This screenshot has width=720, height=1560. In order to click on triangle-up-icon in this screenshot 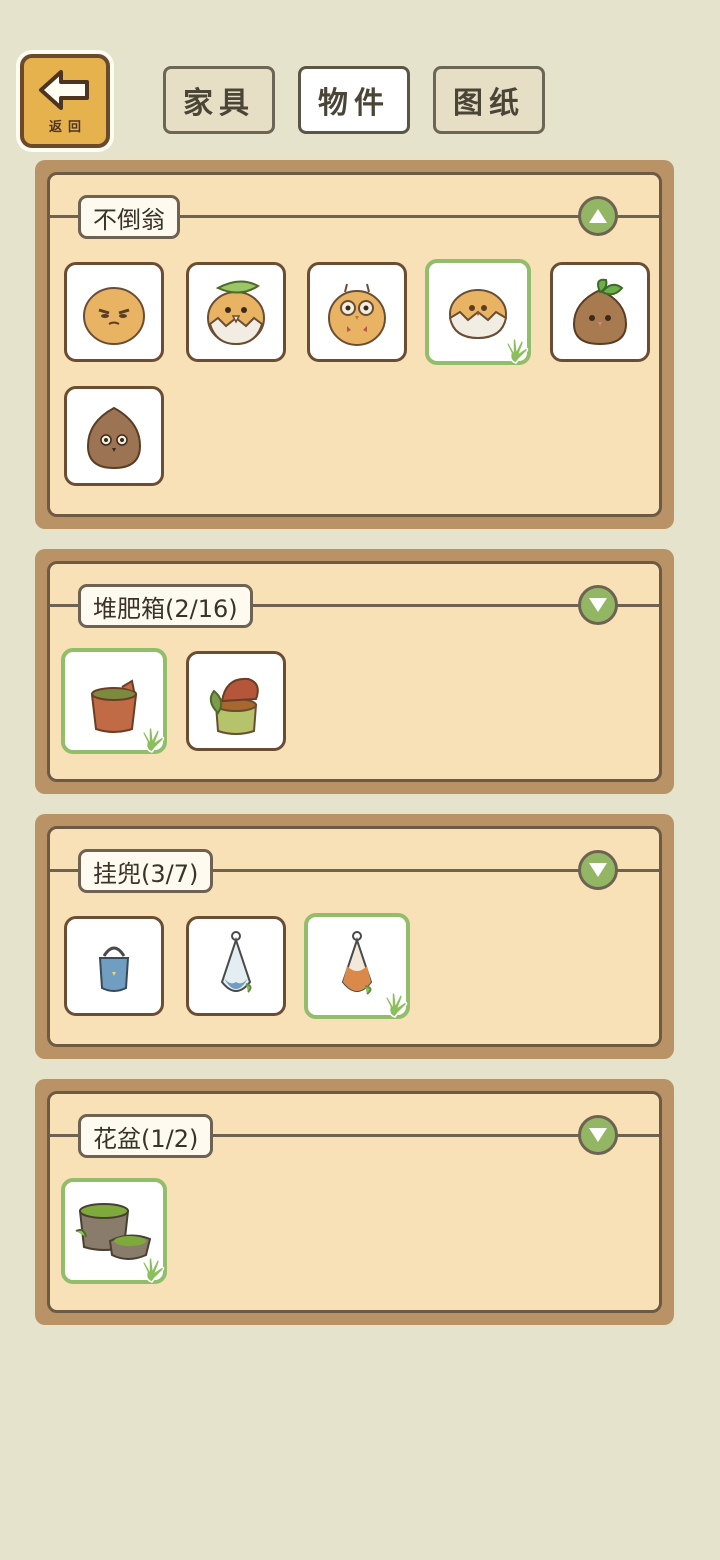, I will do `click(598, 216)`.